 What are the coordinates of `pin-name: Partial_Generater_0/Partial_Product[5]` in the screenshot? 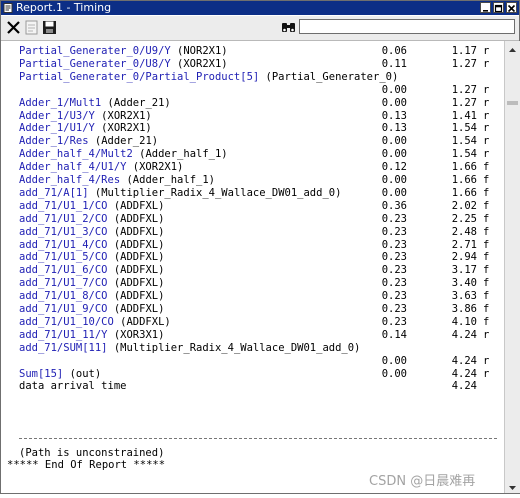 It's located at (139, 77).